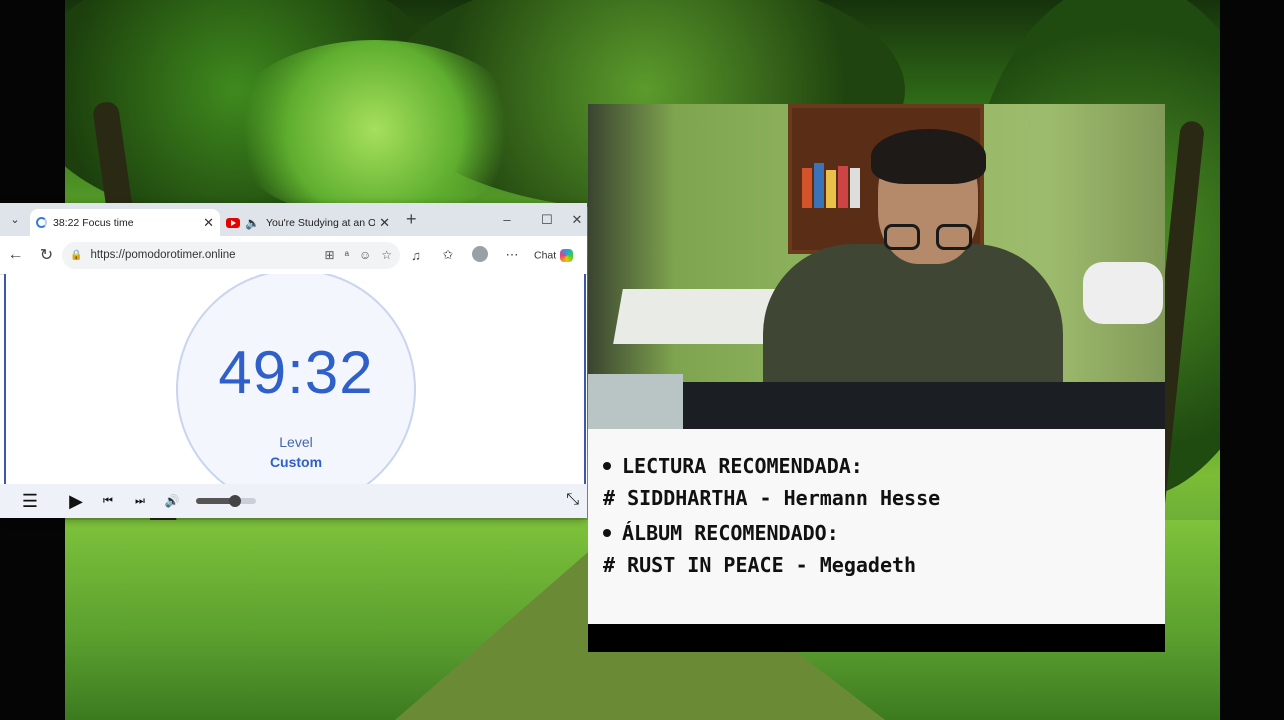 The width and height of the screenshot is (1284, 720). Describe the element at coordinates (365, 255) in the screenshot. I see `emoji-icon: ☺` at that location.